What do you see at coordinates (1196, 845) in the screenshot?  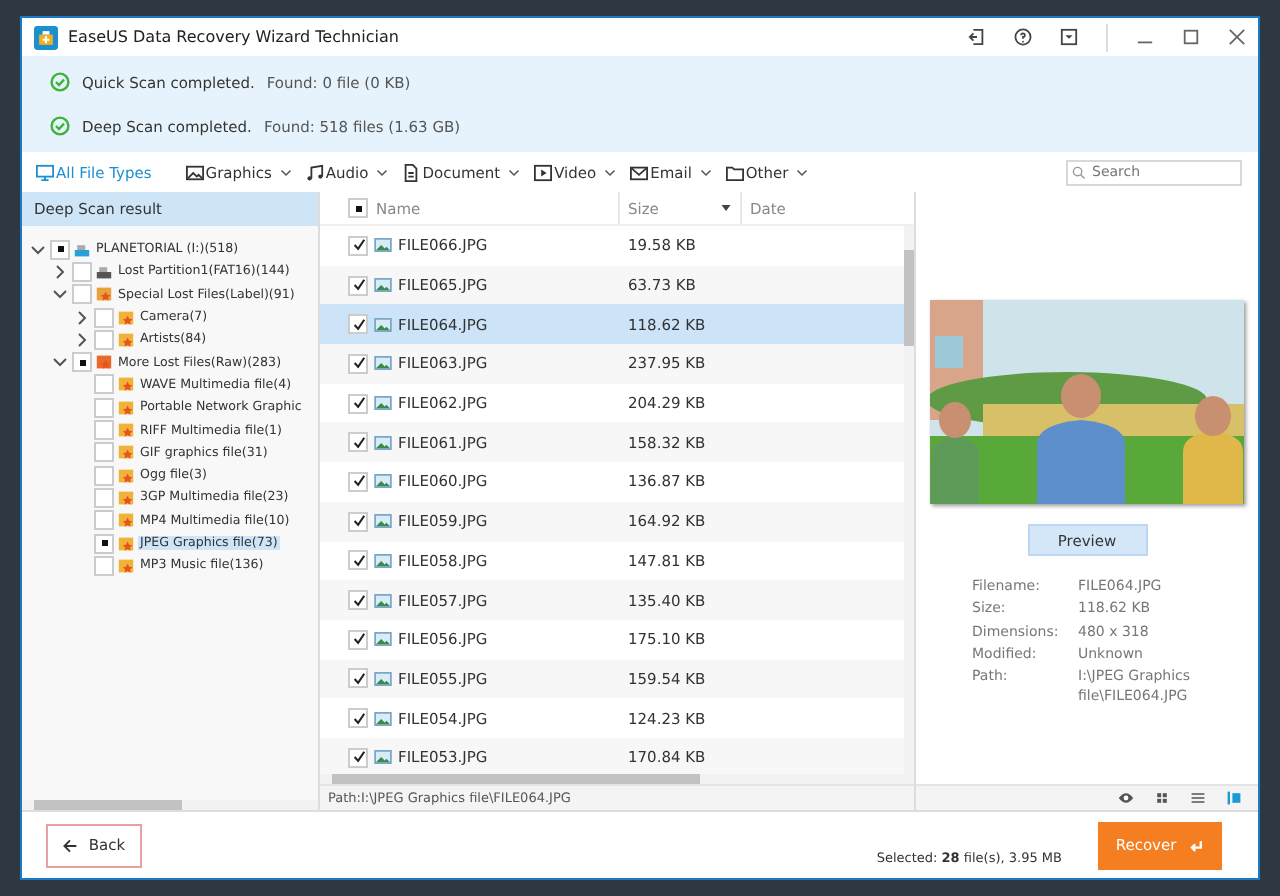 I see `return-arrow-icon` at bounding box center [1196, 845].